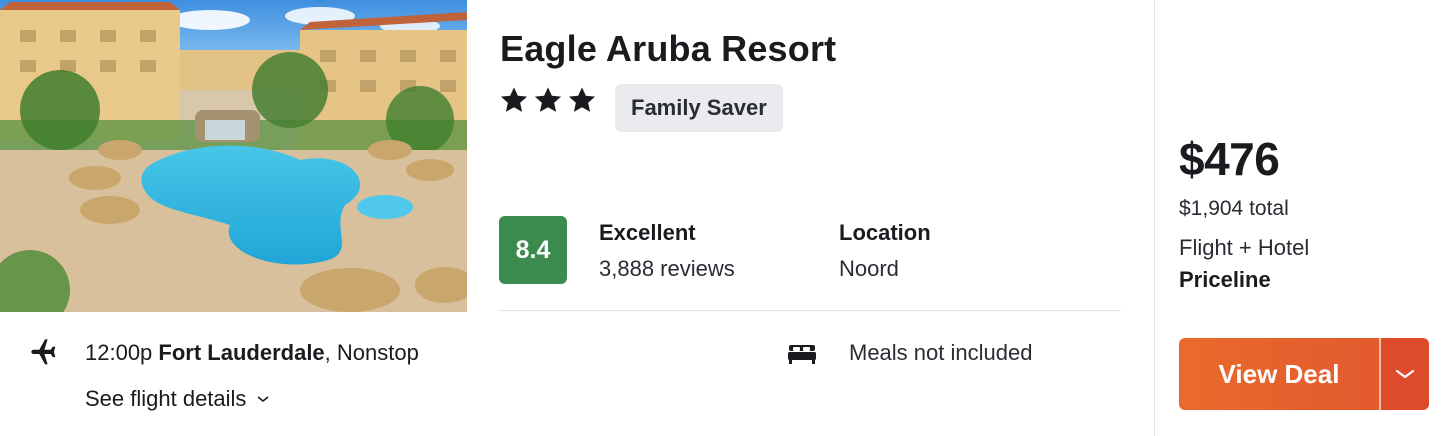  I want to click on view-deal-group: View Deal, so click(1304, 374).